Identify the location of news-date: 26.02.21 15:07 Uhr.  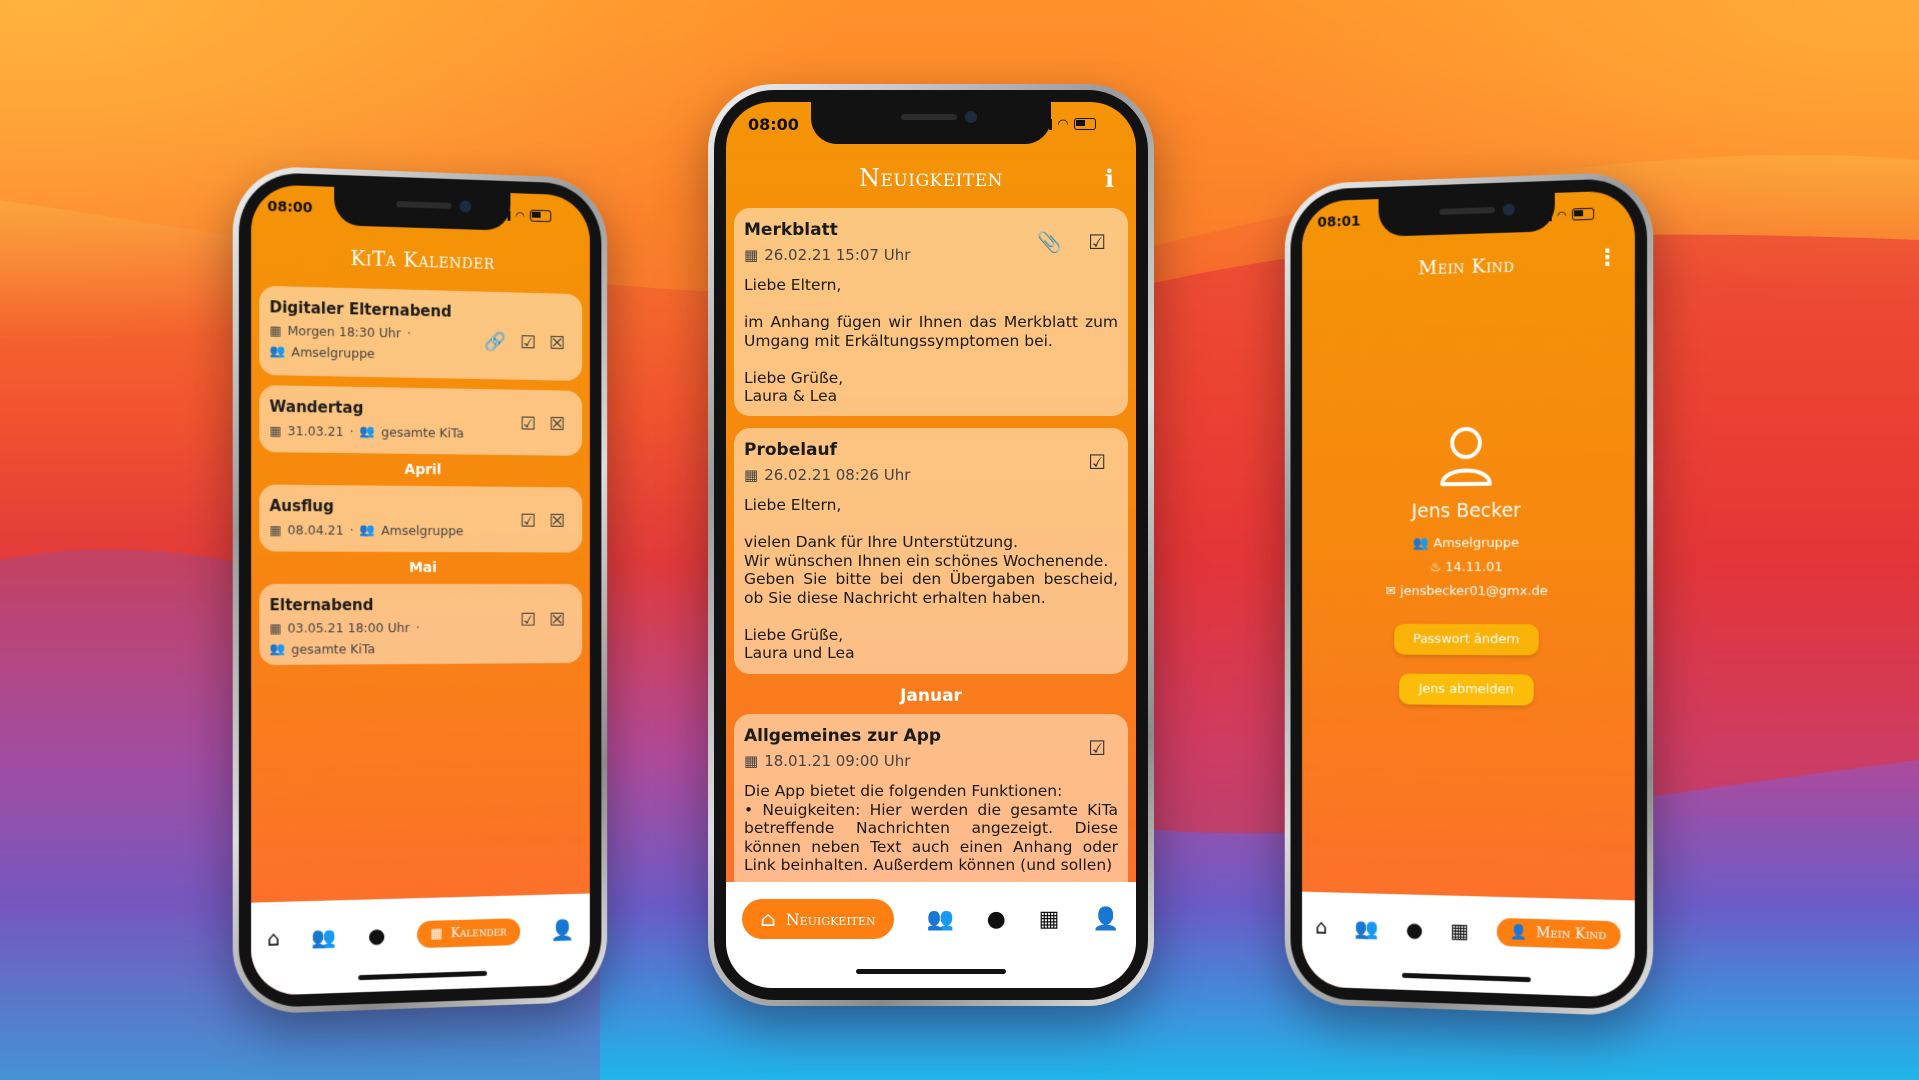
(837, 255).